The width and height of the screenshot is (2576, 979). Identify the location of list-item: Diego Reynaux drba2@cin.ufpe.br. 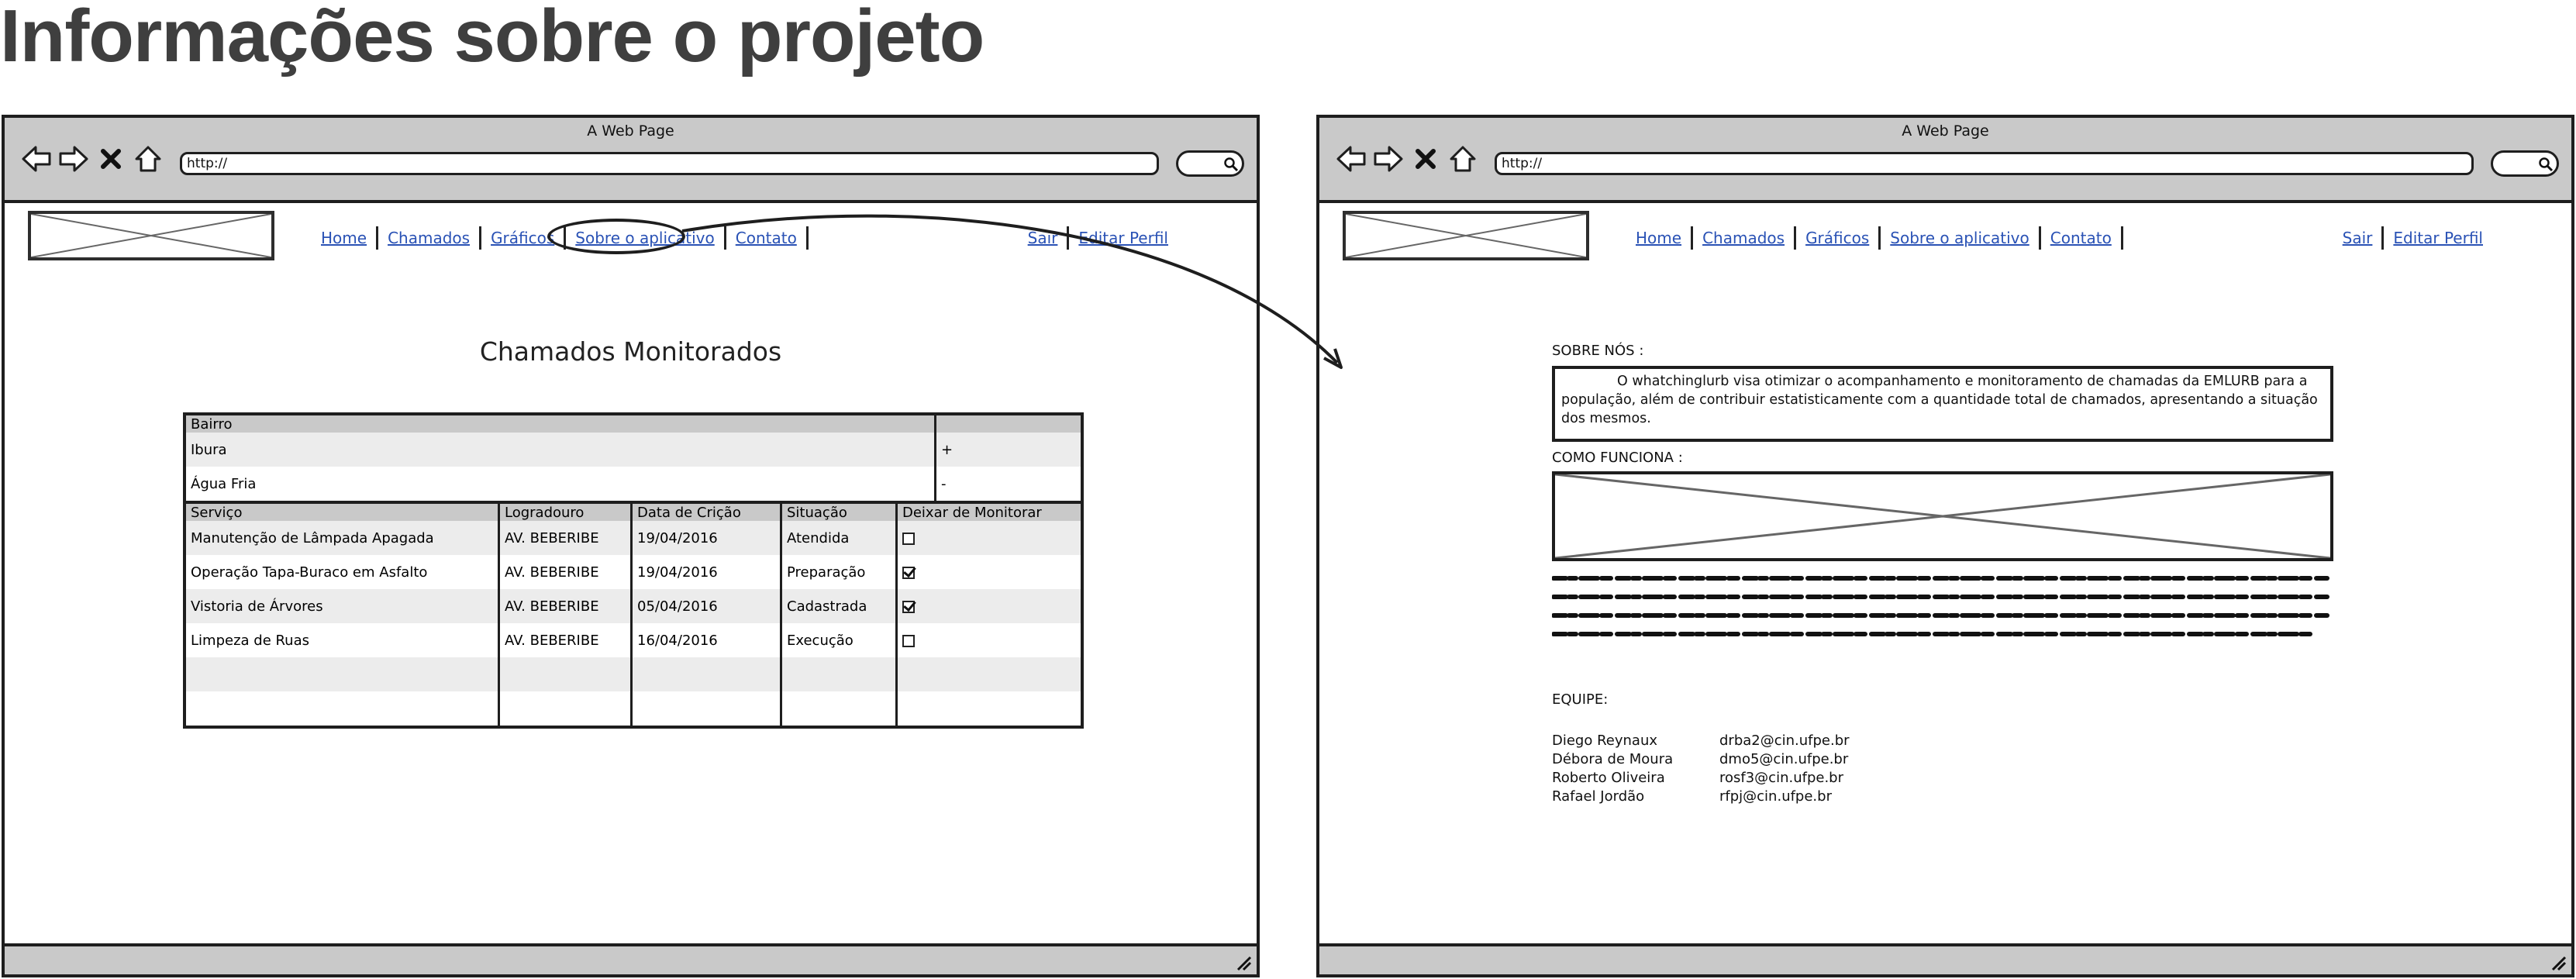
(1701, 741).